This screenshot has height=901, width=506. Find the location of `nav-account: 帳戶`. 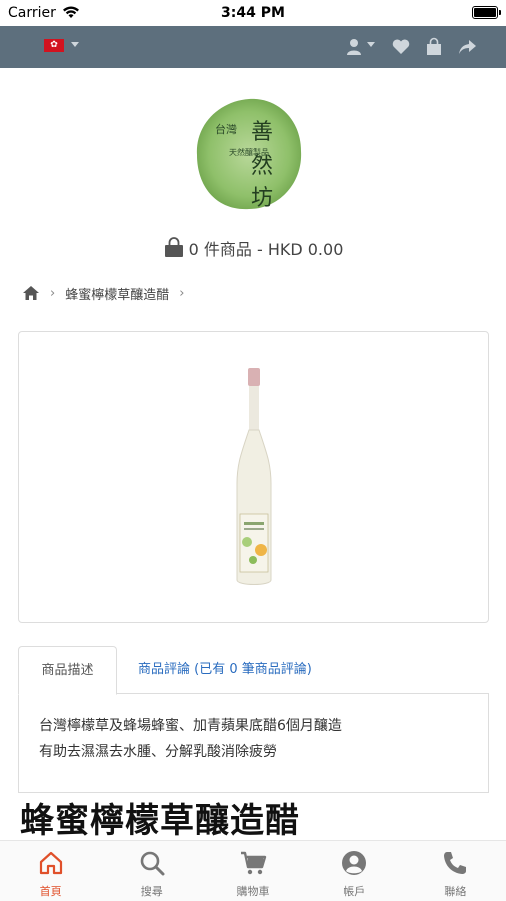

nav-account: 帳戶 is located at coordinates (354, 871).